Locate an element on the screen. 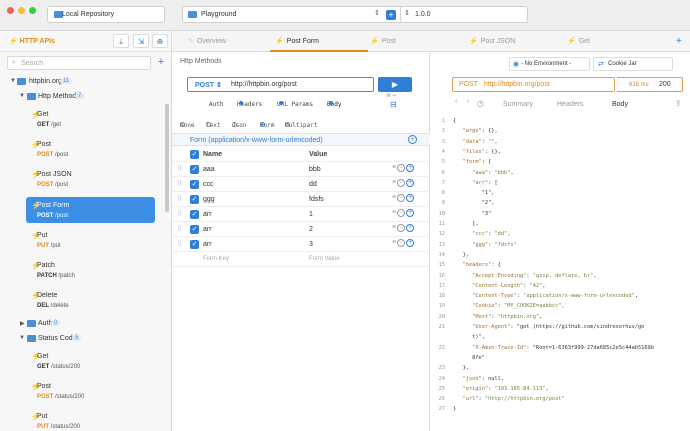 The image size is (690, 431). code-line: 2 "args": {}, is located at coordinates (560, 132).